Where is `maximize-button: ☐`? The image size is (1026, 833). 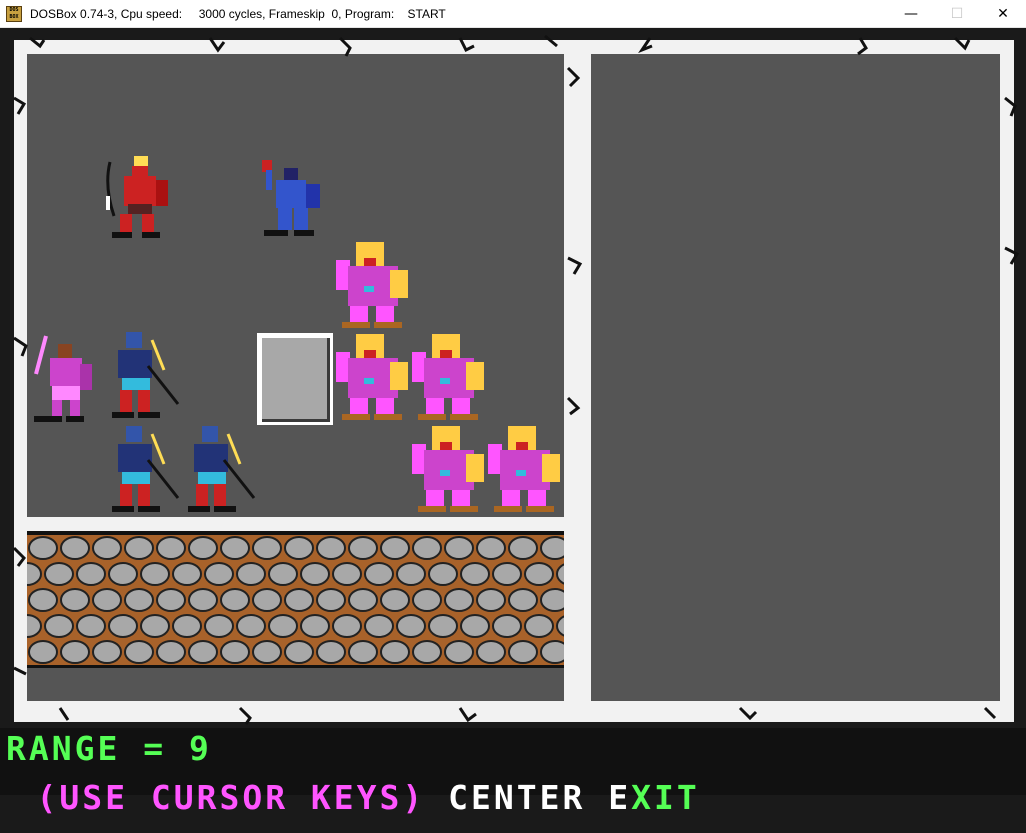
maximize-button: ☐ is located at coordinates (957, 14).